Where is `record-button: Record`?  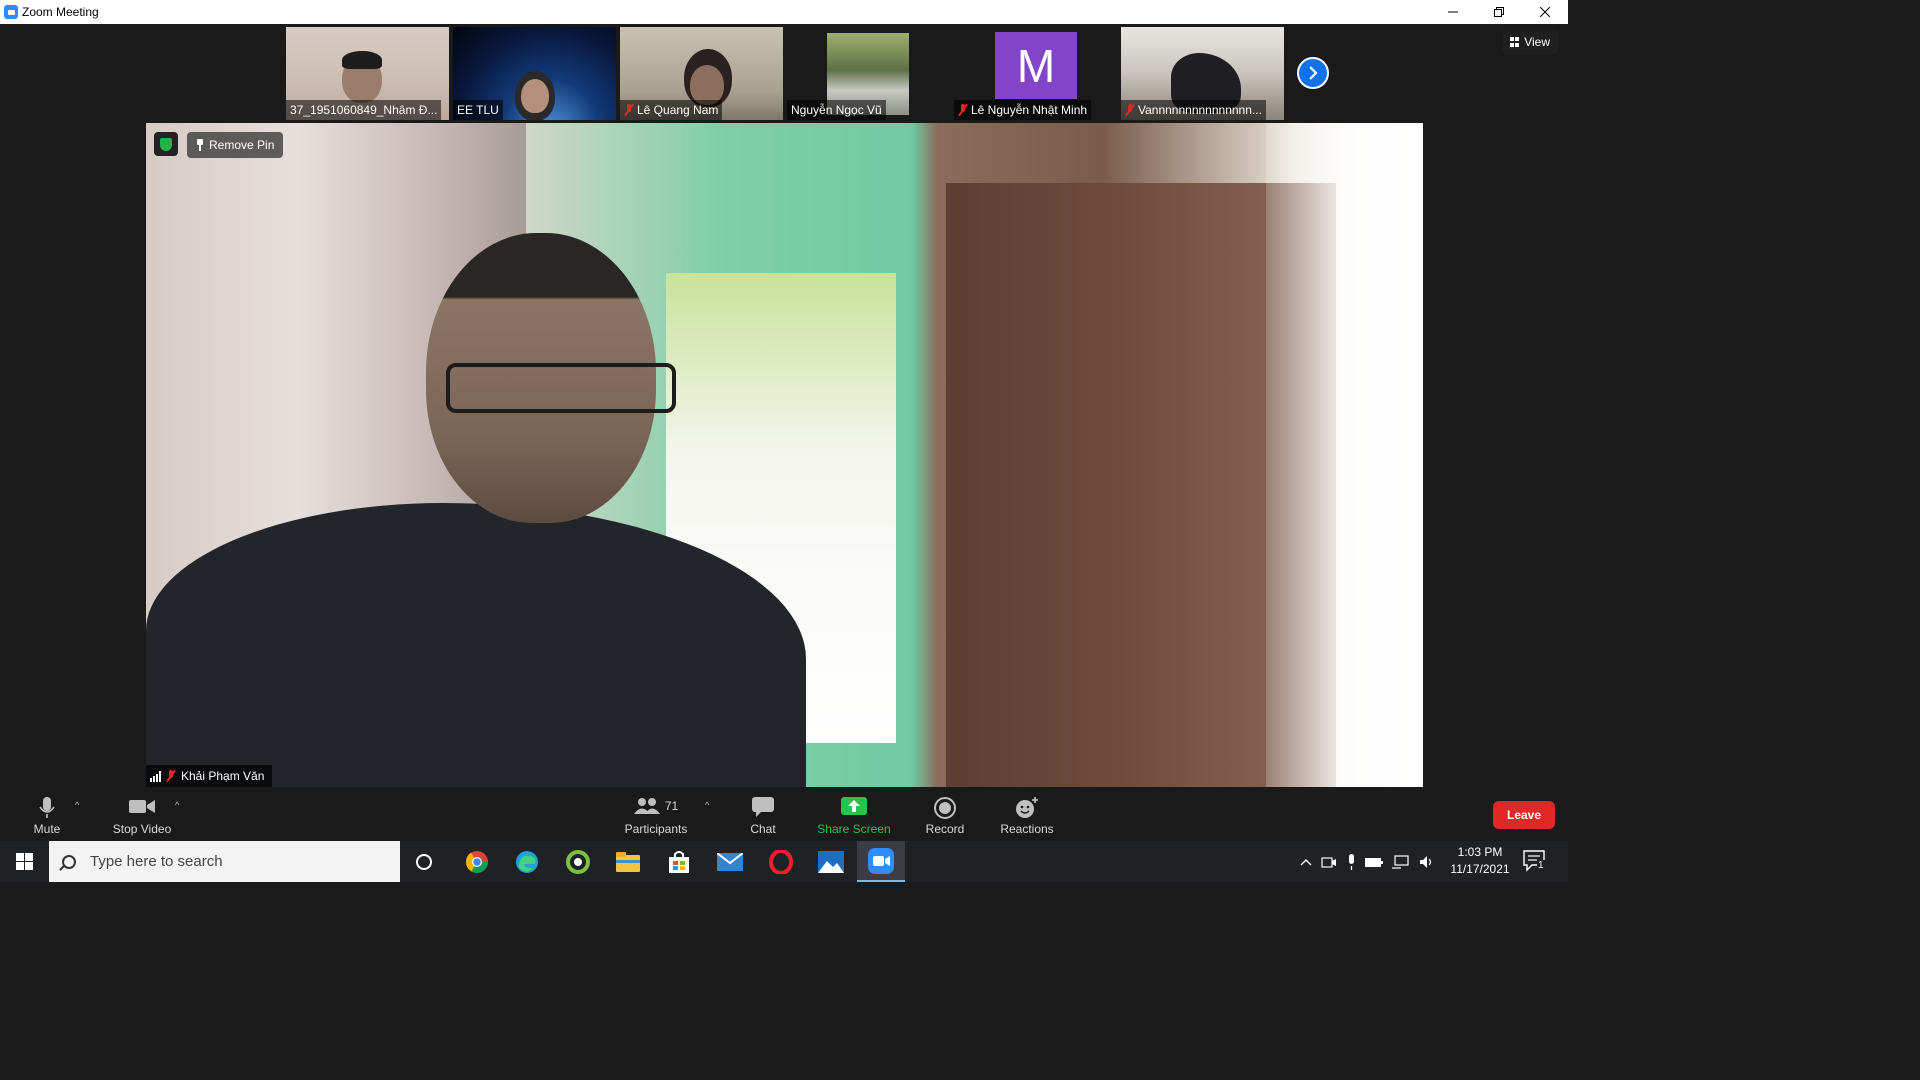 record-button: Record is located at coordinates (945, 816).